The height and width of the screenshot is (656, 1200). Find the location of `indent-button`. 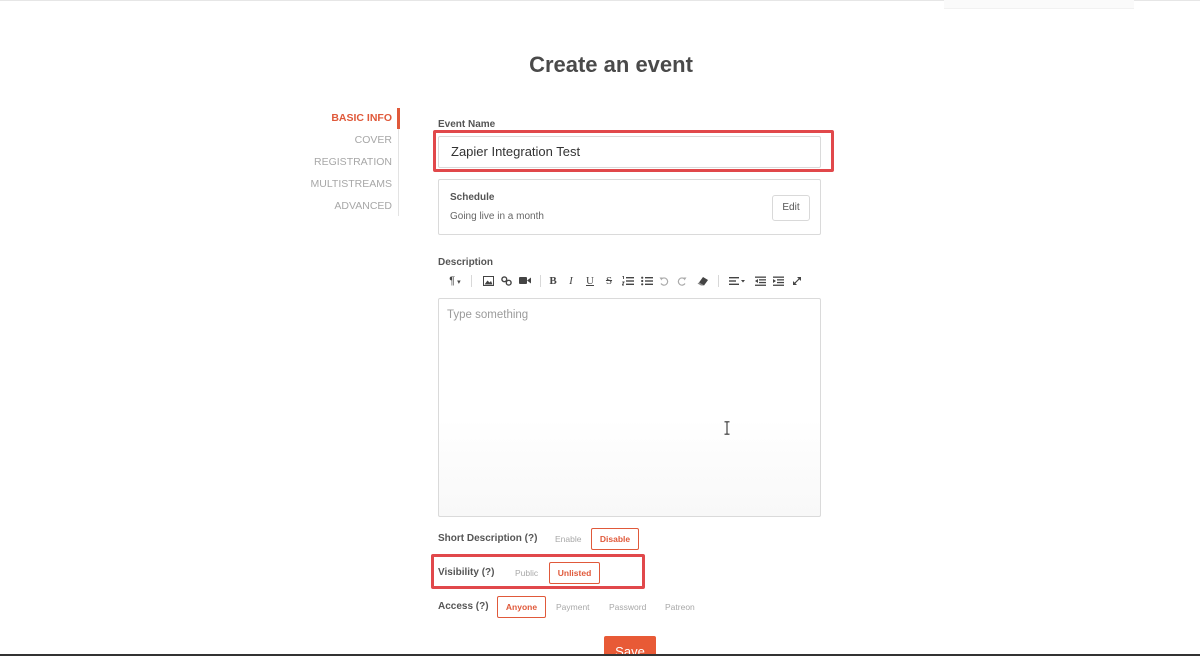

indent-button is located at coordinates (778, 281).